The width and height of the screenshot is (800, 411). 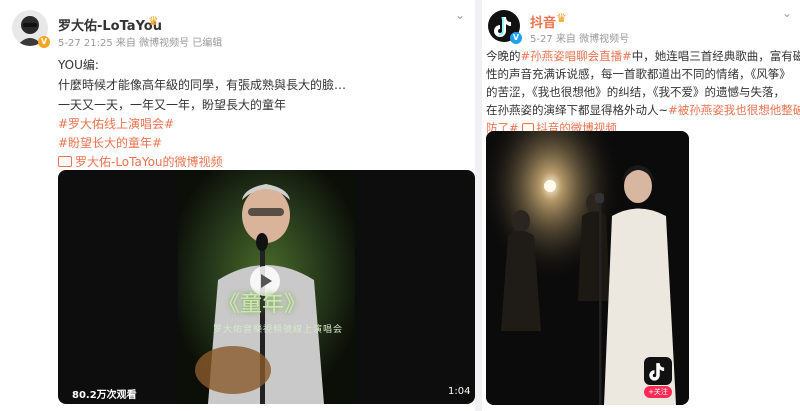 What do you see at coordinates (459, 391) in the screenshot?
I see `video-duration: 1:04` at bounding box center [459, 391].